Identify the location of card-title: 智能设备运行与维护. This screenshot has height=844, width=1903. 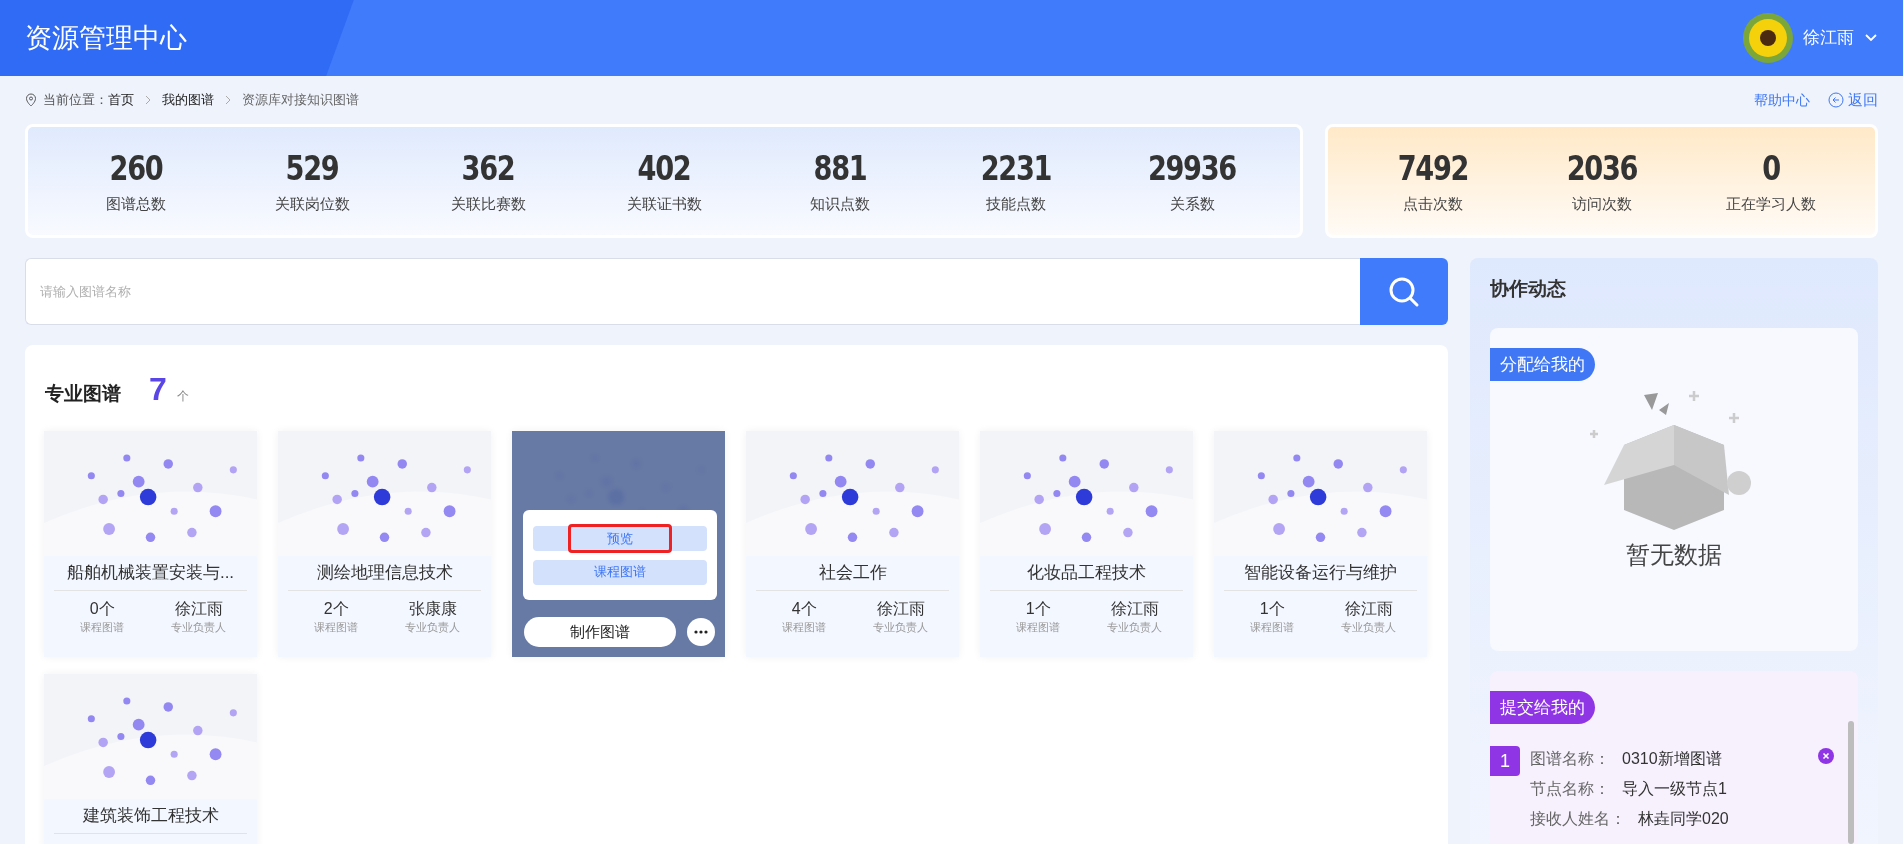
(1320, 573).